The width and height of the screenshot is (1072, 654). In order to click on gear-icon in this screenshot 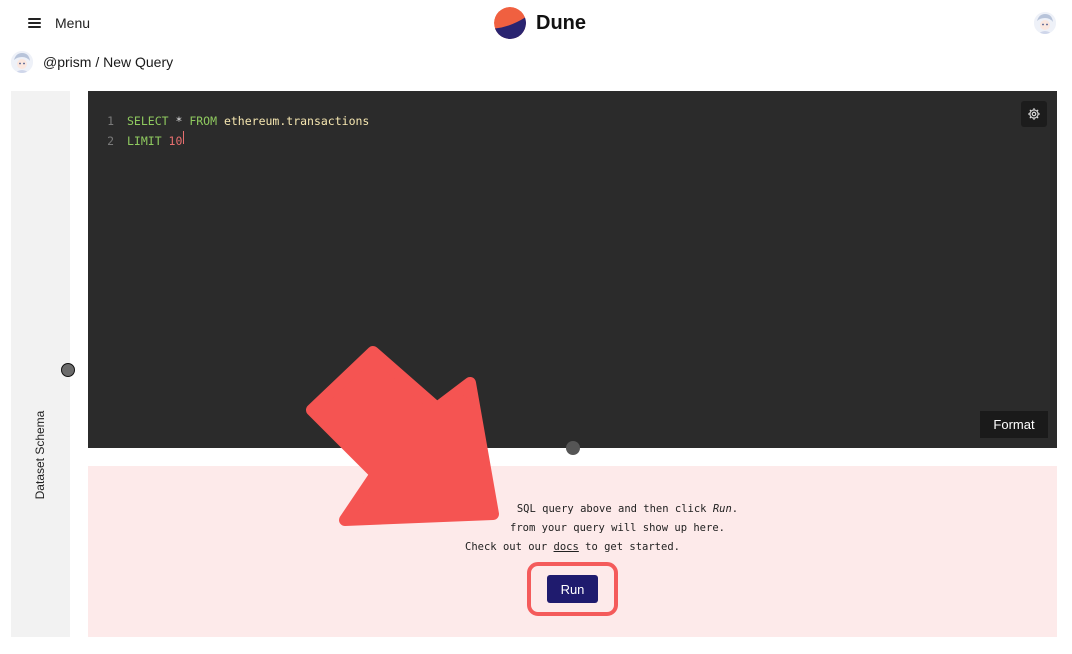, I will do `click(1034, 114)`.